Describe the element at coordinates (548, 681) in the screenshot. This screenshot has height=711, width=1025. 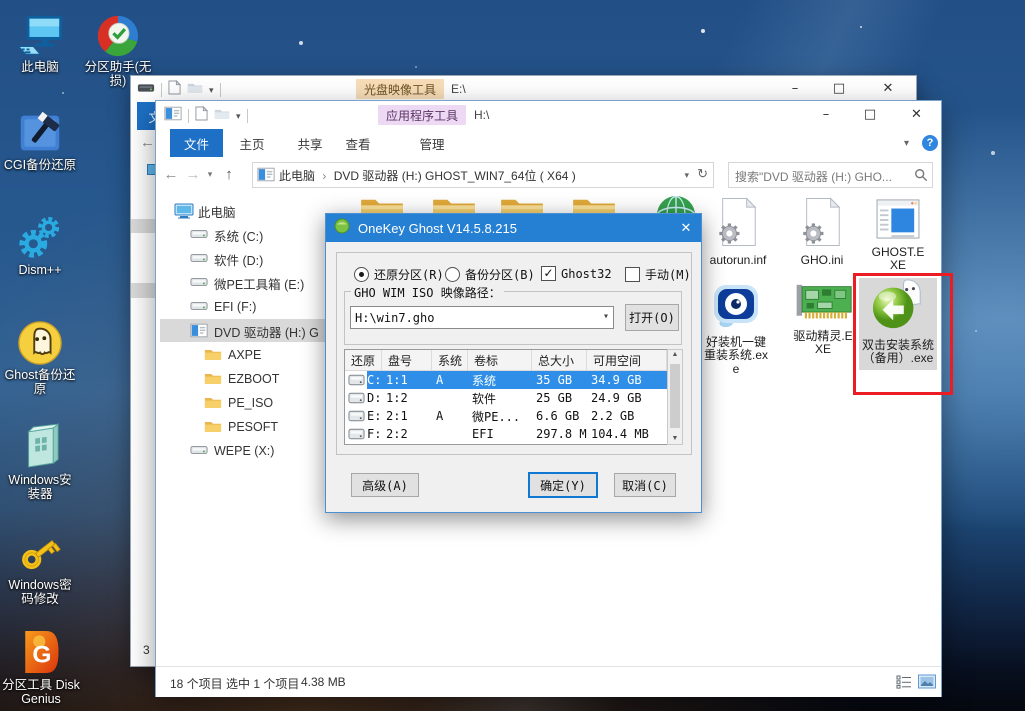
I see `status-bar: 18 个项目 选中 1 个项目 4.38 MB` at that location.